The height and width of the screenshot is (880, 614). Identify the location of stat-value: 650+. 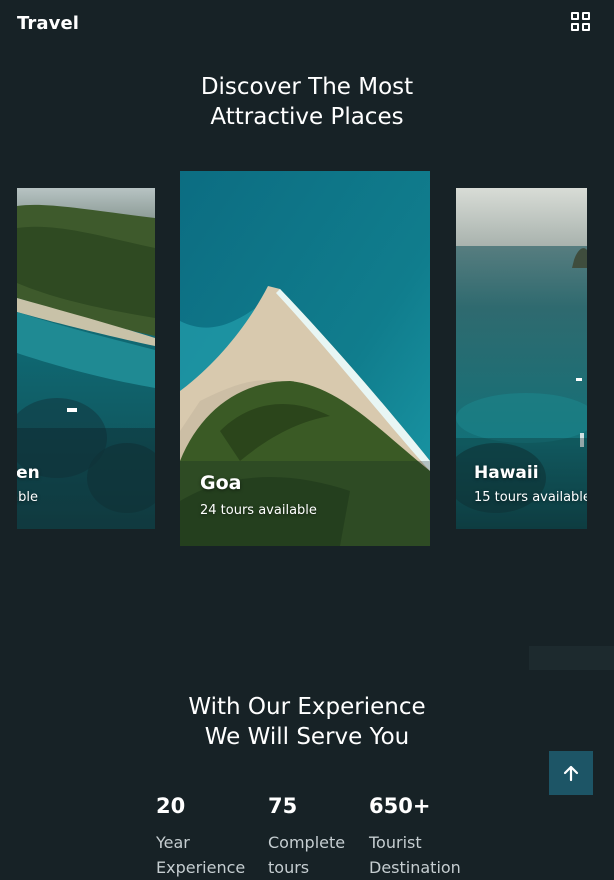
(400, 806).